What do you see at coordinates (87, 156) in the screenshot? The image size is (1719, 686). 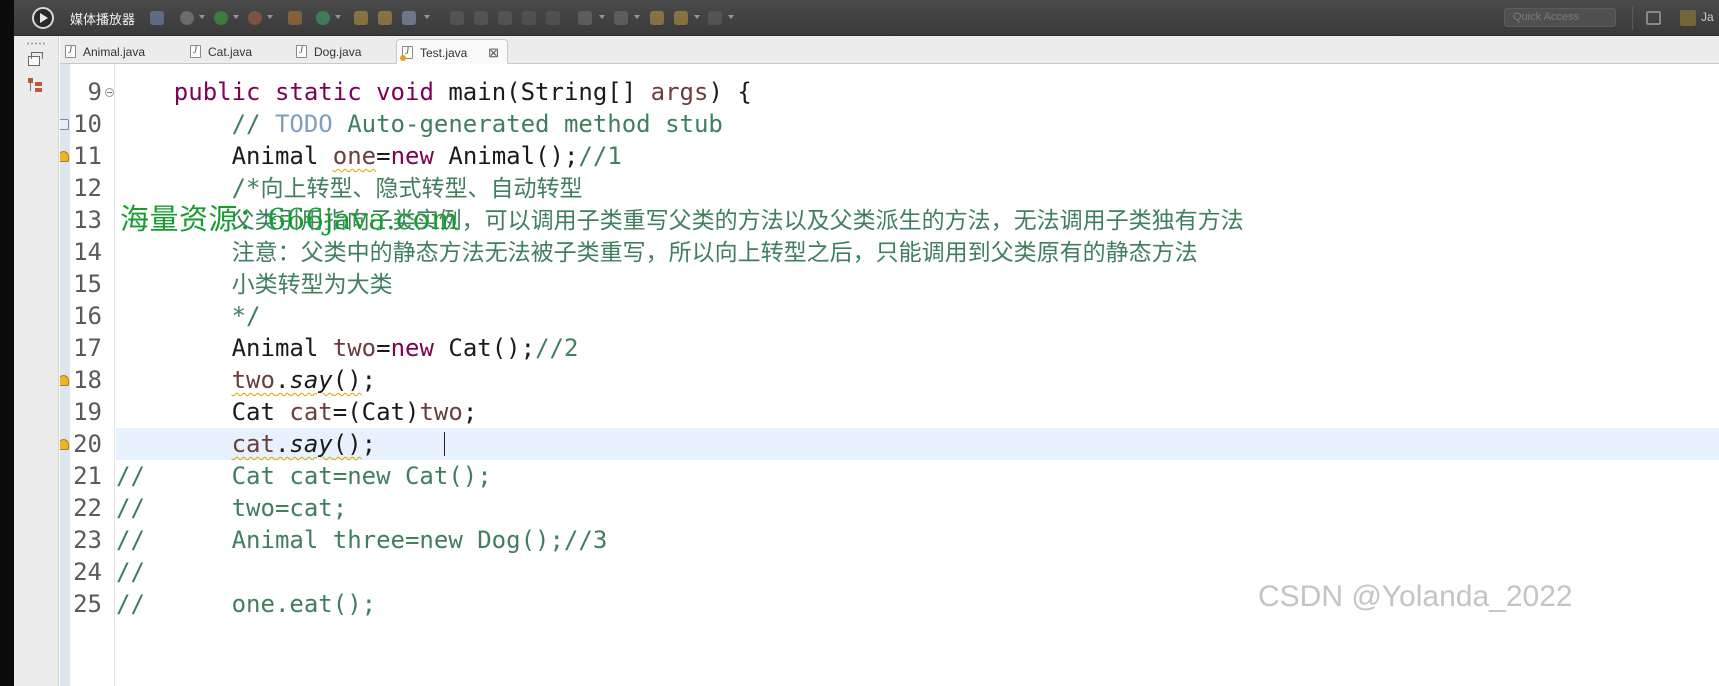 I see `line-number: 11` at bounding box center [87, 156].